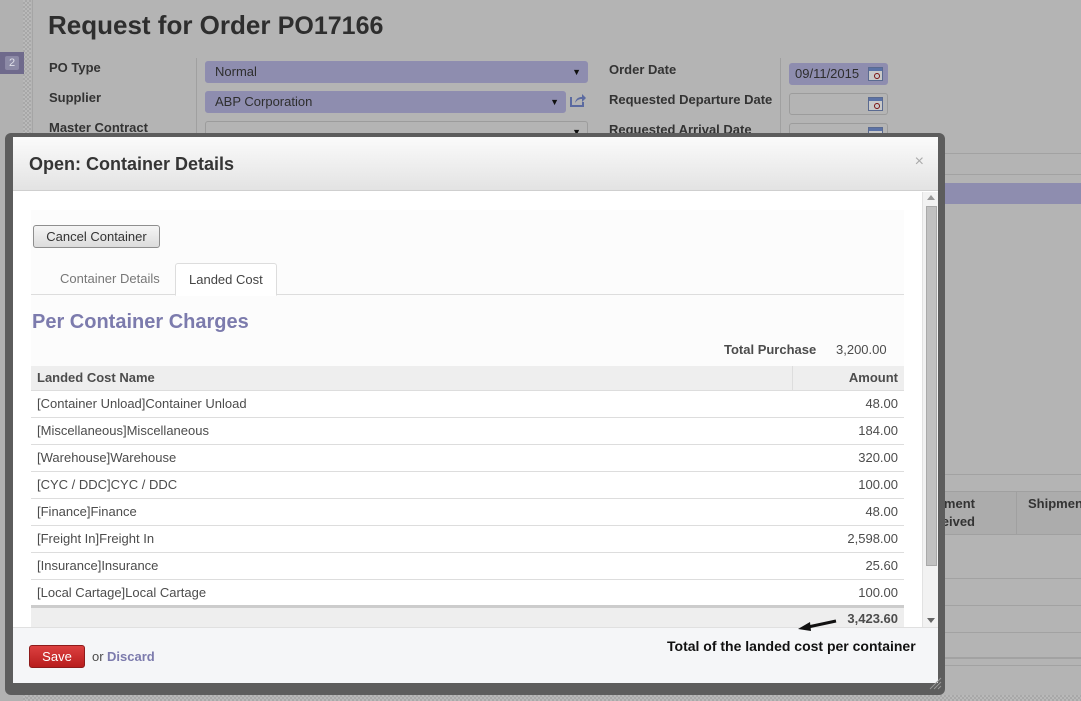 The image size is (1081, 701). Describe the element at coordinates (411, 485) in the screenshot. I see `landed-cost-name-cell: [CYC / DDC]CYC / DDC` at that location.